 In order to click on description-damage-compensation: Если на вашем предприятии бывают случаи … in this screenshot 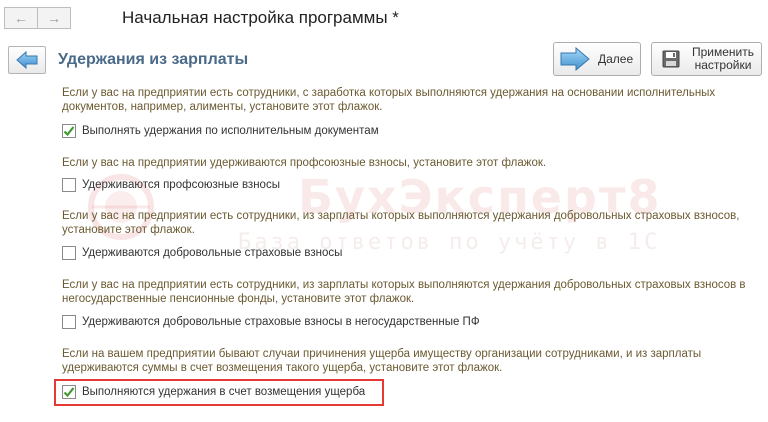, I will do `click(382, 361)`.